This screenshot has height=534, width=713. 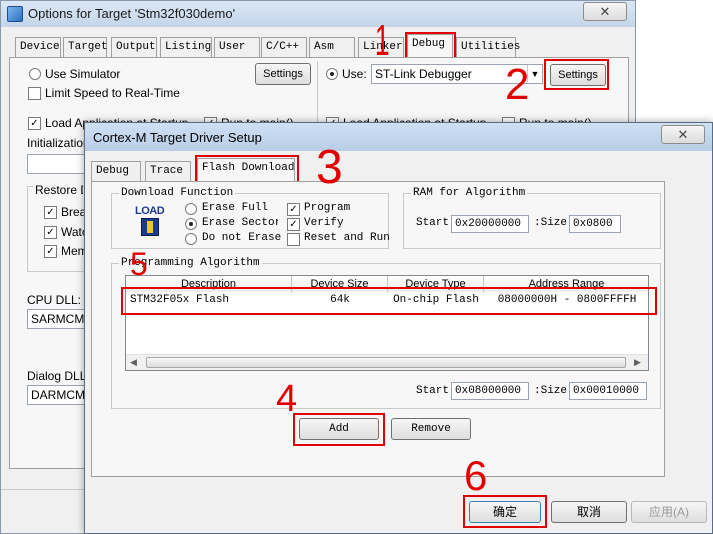 What do you see at coordinates (50, 212) in the screenshot?
I see `breakpoints-checkbox: ✓` at bounding box center [50, 212].